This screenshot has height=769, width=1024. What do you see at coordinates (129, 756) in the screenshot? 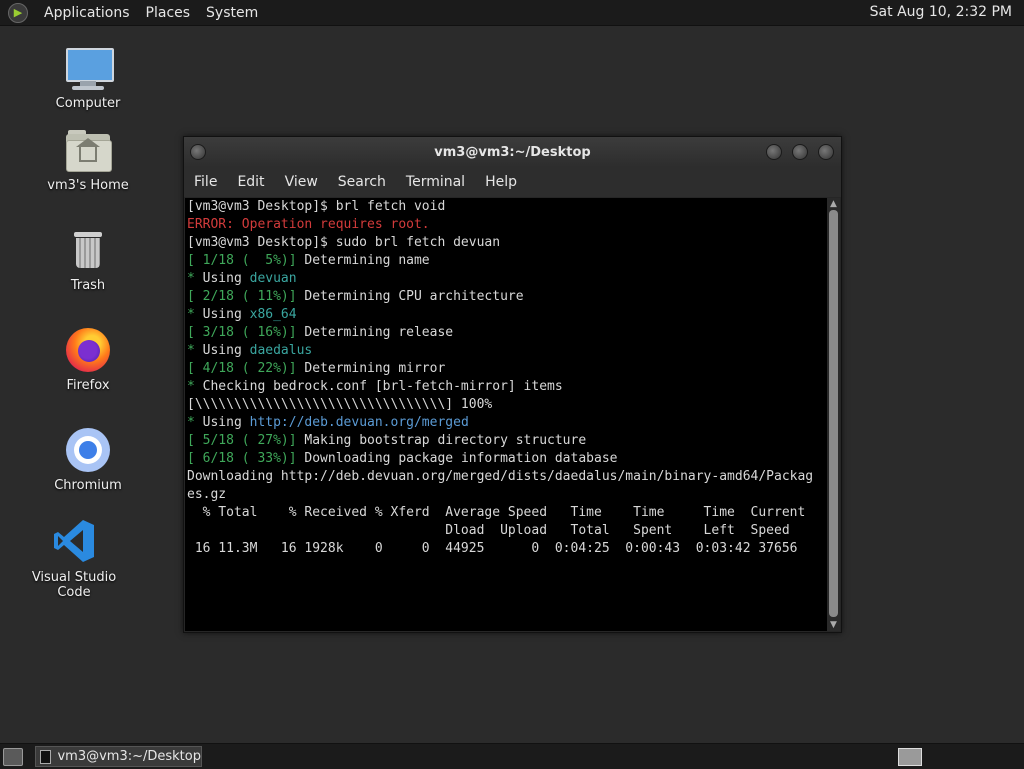
I see `taskbar-label: vm3@vm3:~/Desktop` at bounding box center [129, 756].